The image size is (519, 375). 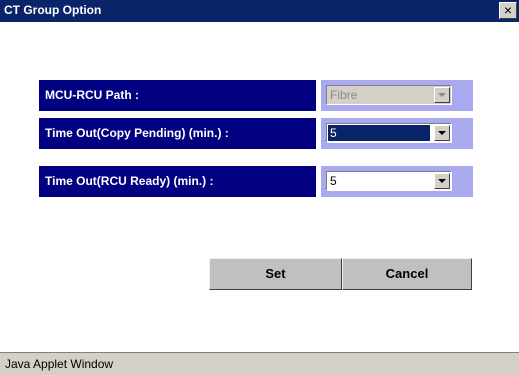 I want to click on mcu-rcu-path-label: MCU-RCU Path :, so click(x=177, y=95).